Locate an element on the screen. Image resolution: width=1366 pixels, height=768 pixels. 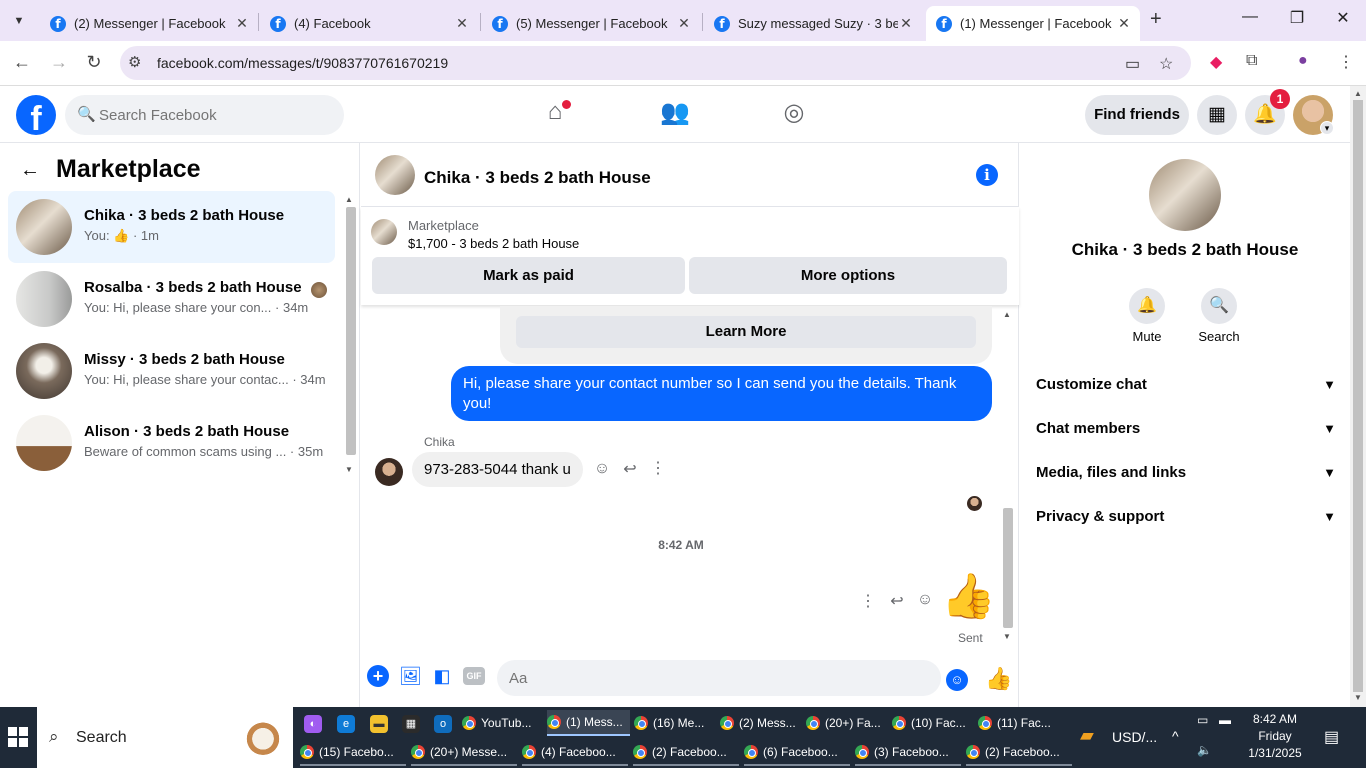
find-friends-button: Find friends is located at coordinates (1137, 115).